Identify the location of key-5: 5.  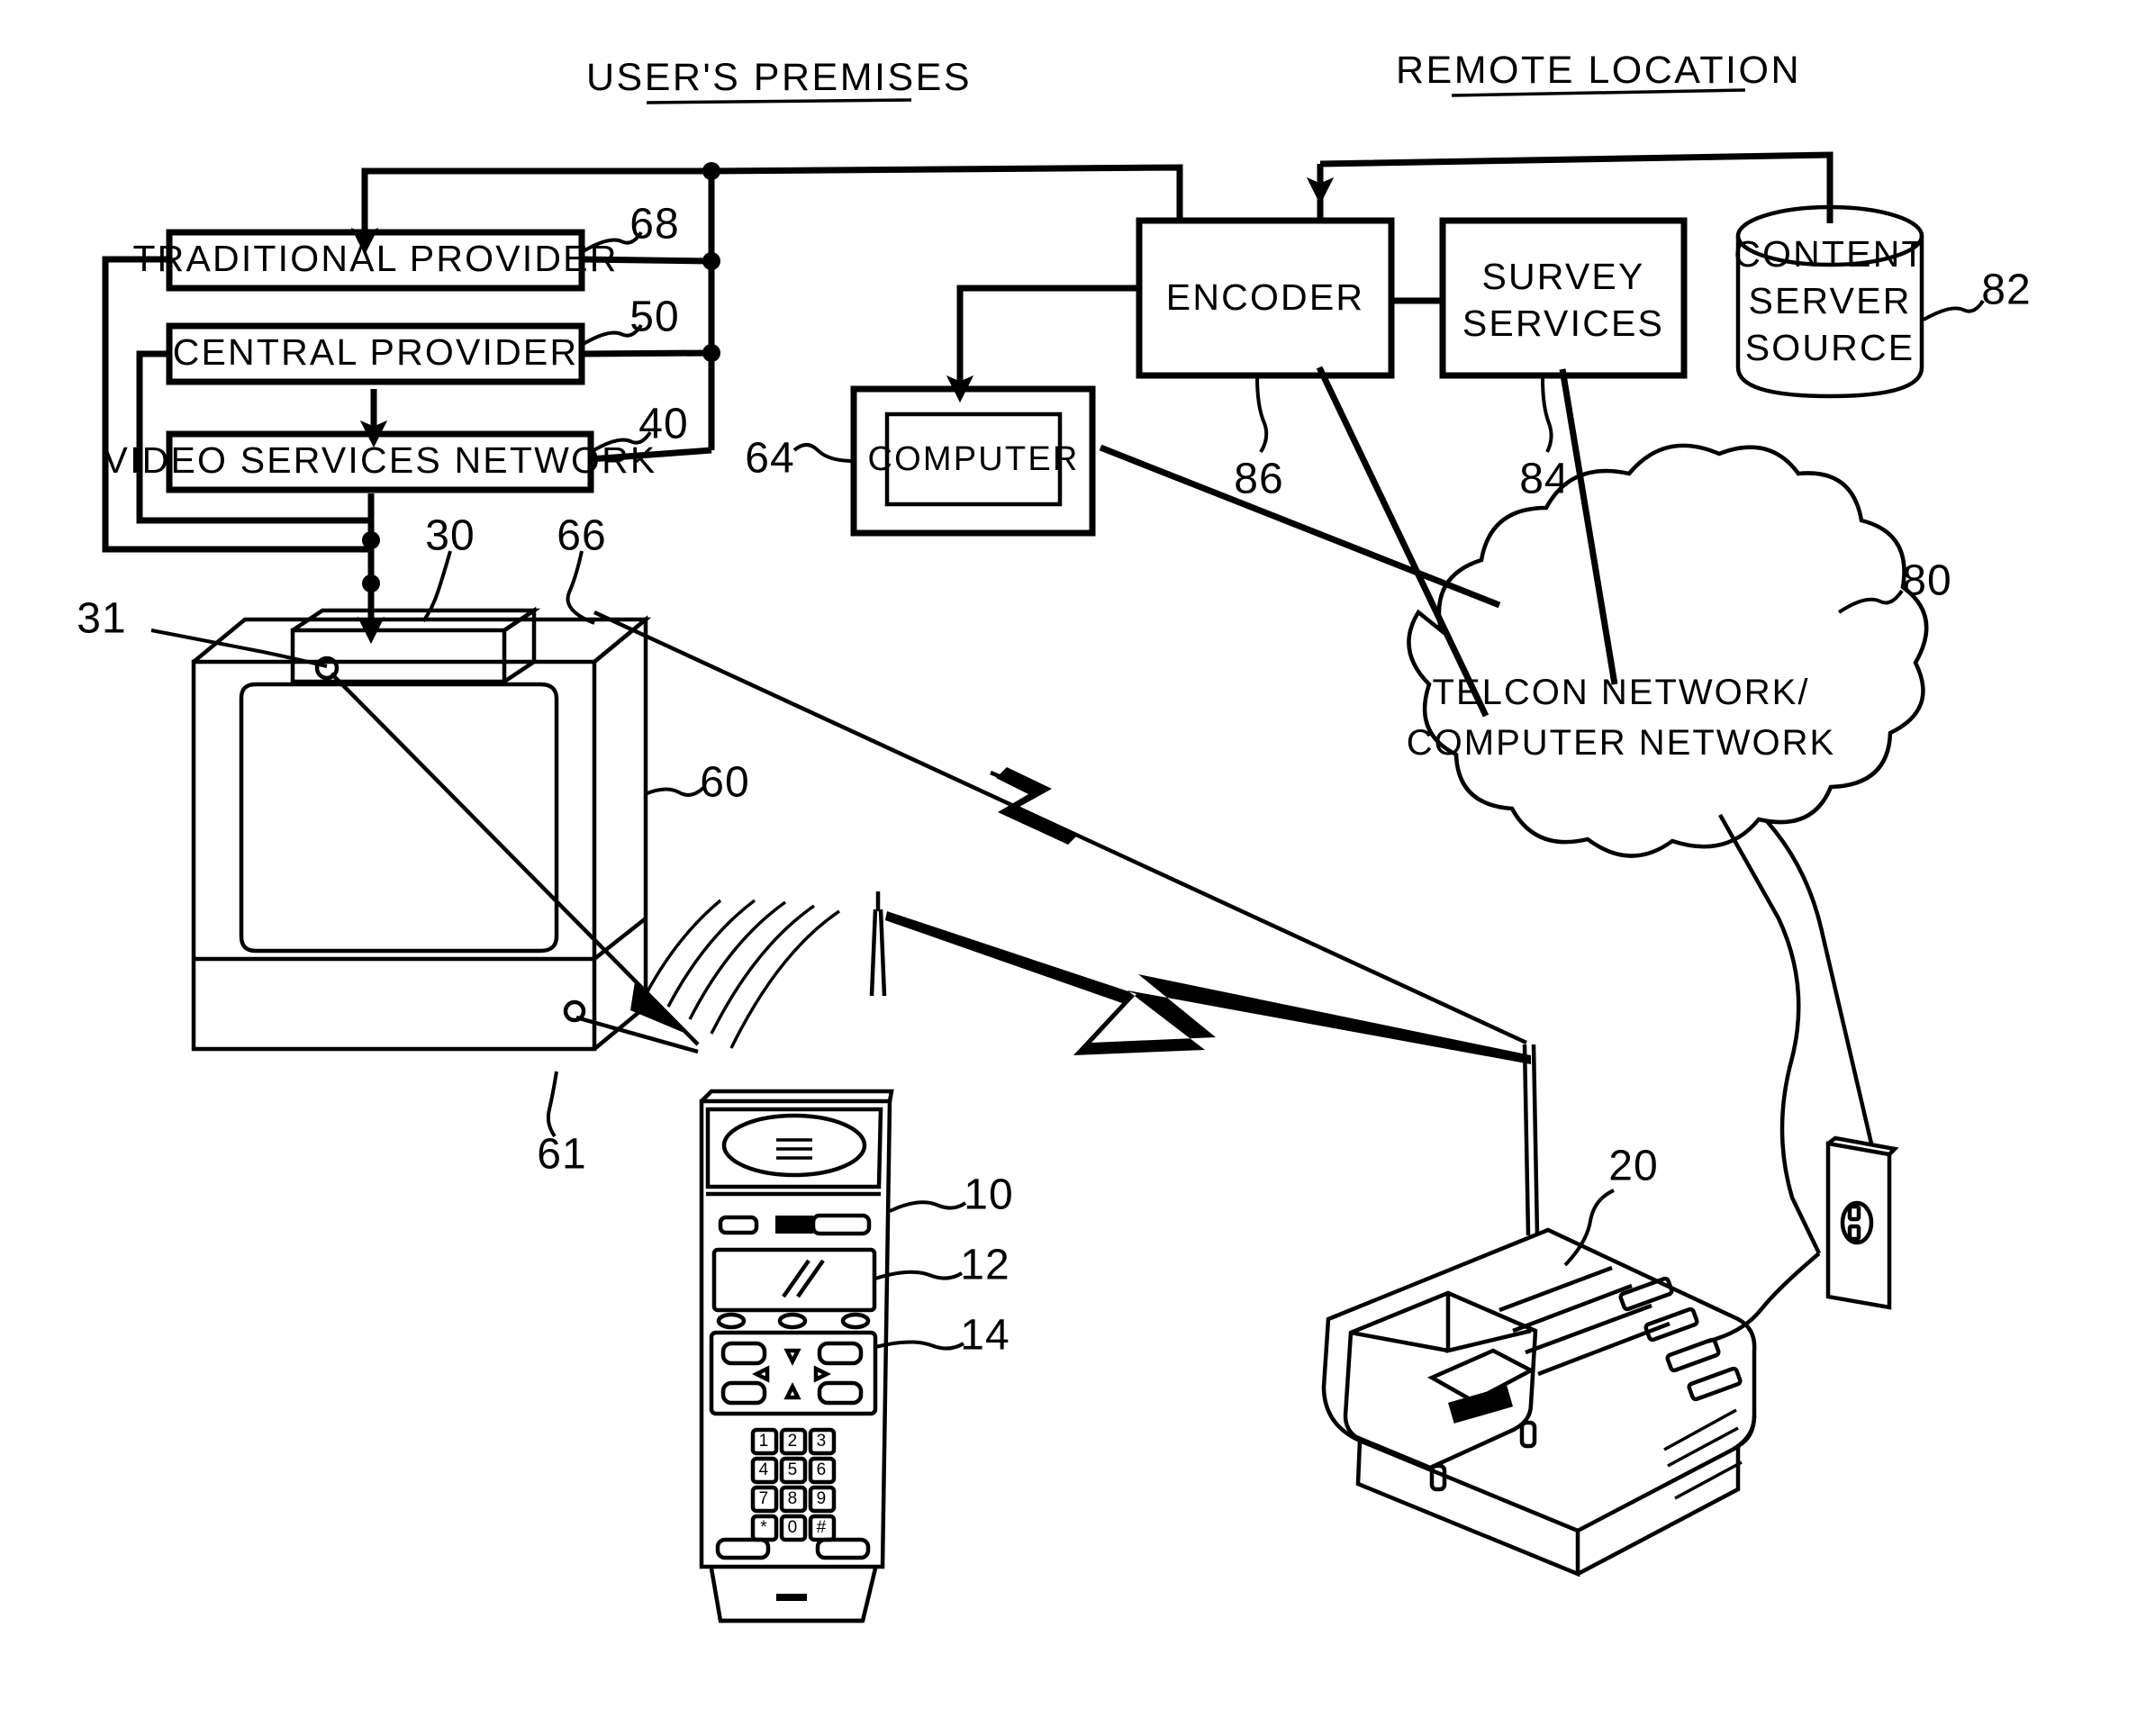
(794, 1469).